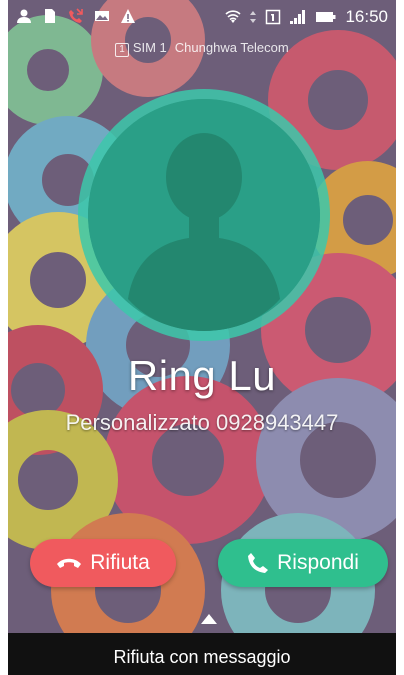 This screenshot has width=404, height=675. What do you see at coordinates (202, 375) in the screenshot?
I see `caller-name: Ring Lu` at bounding box center [202, 375].